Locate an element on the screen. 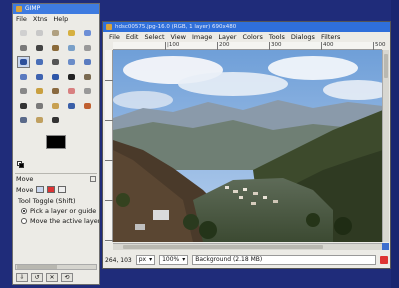 The height and width of the screenshot is (288, 399). move-mode-row: Move is located at coordinates (56, 190).